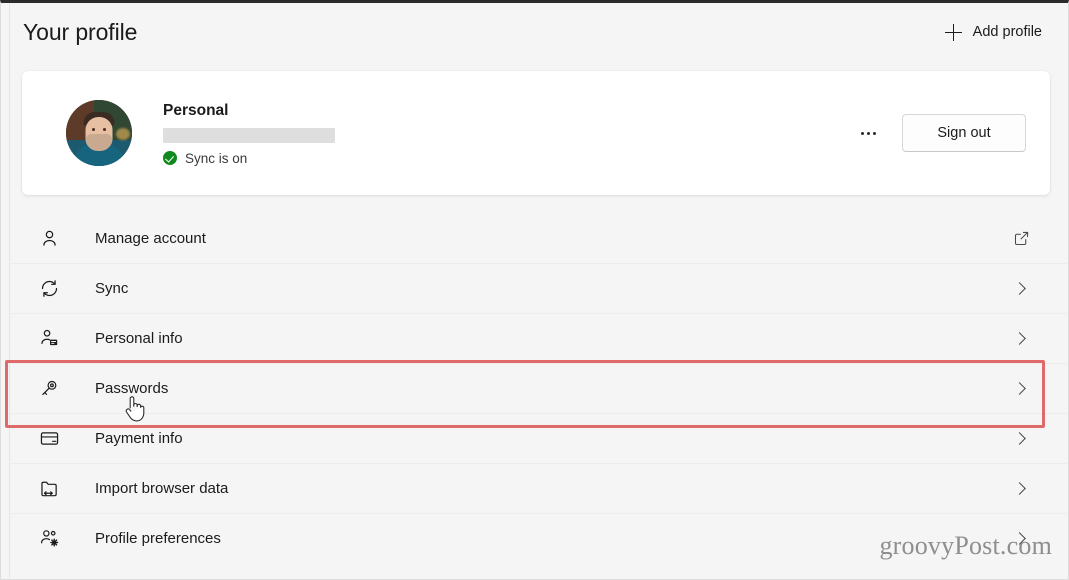  What do you see at coordinates (539, 238) in the screenshot?
I see `list-item-manage-account: Manage account` at bounding box center [539, 238].